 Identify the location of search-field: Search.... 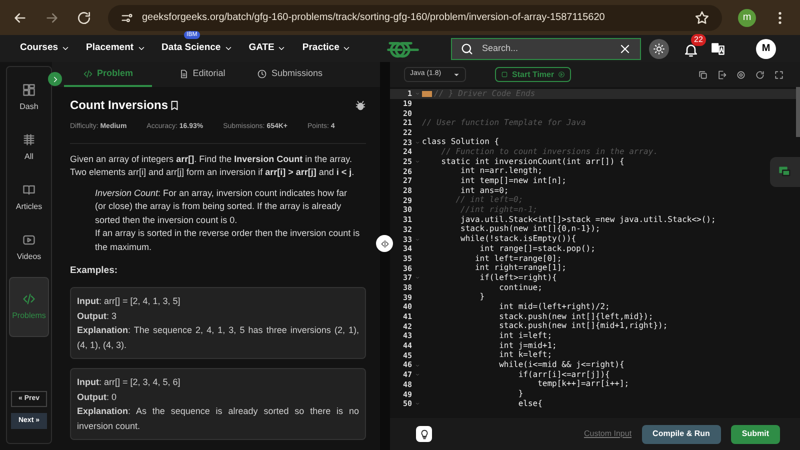
(546, 49).